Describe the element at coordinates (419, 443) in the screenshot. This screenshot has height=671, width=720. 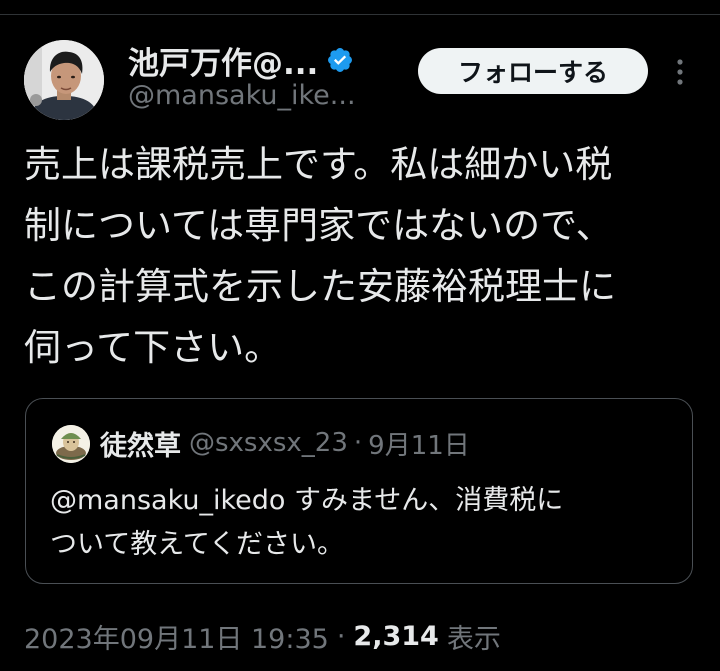
I see `quoted-date: 9月11日` at that location.